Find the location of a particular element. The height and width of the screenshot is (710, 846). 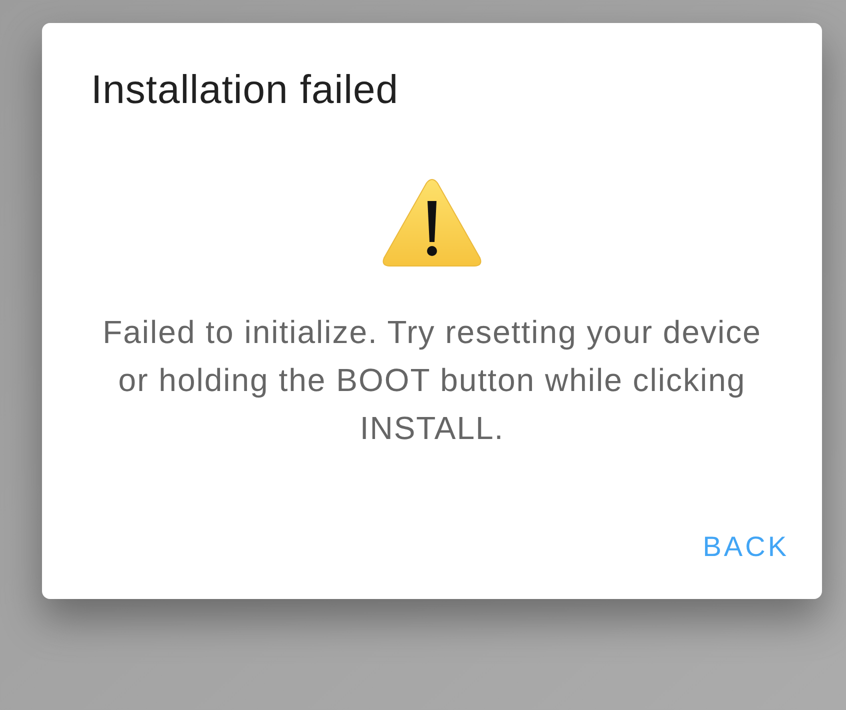

dialog-title: Installation failed is located at coordinates (244, 90).